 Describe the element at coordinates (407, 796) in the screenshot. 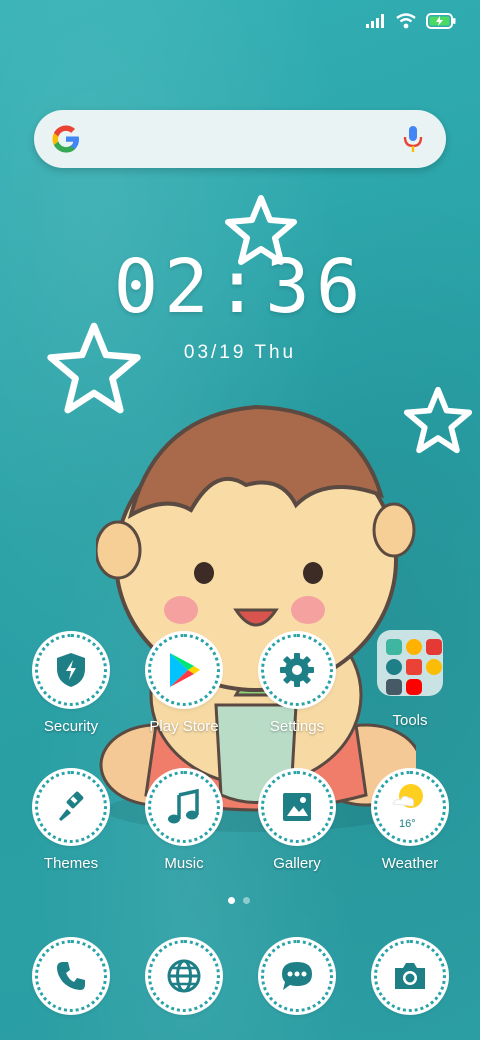

I see `weather-sun-icon` at that location.